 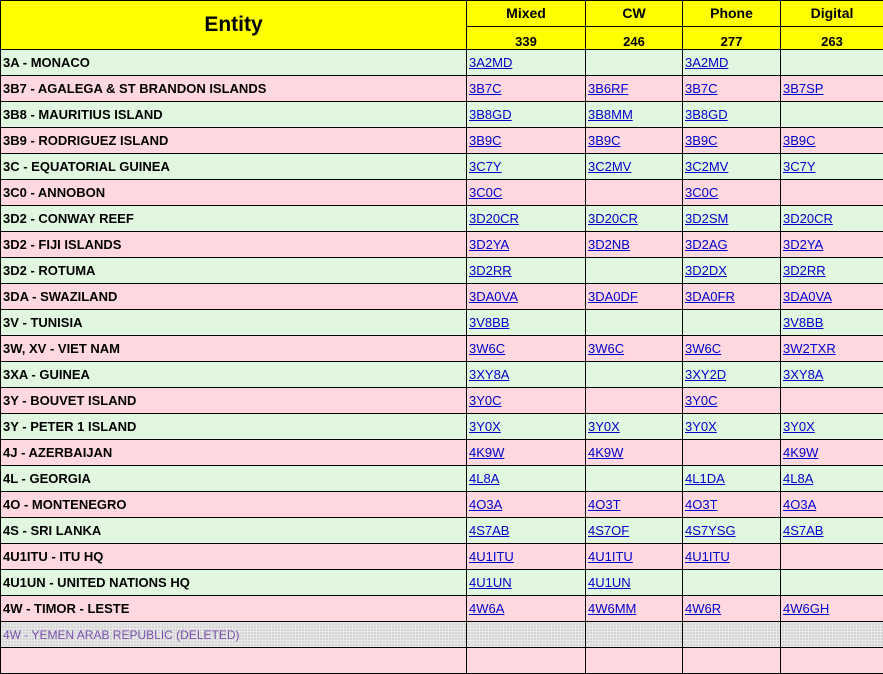 What do you see at coordinates (612, 608) in the screenshot?
I see `cw-callsign-link: 4W6MM` at bounding box center [612, 608].